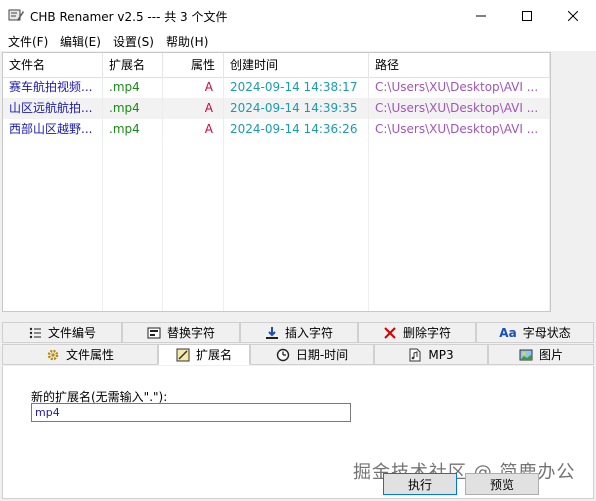 This screenshot has height=501, width=596. I want to click on list-header: 文件名 扩展名 属性 创建时间 路径, so click(276, 65).